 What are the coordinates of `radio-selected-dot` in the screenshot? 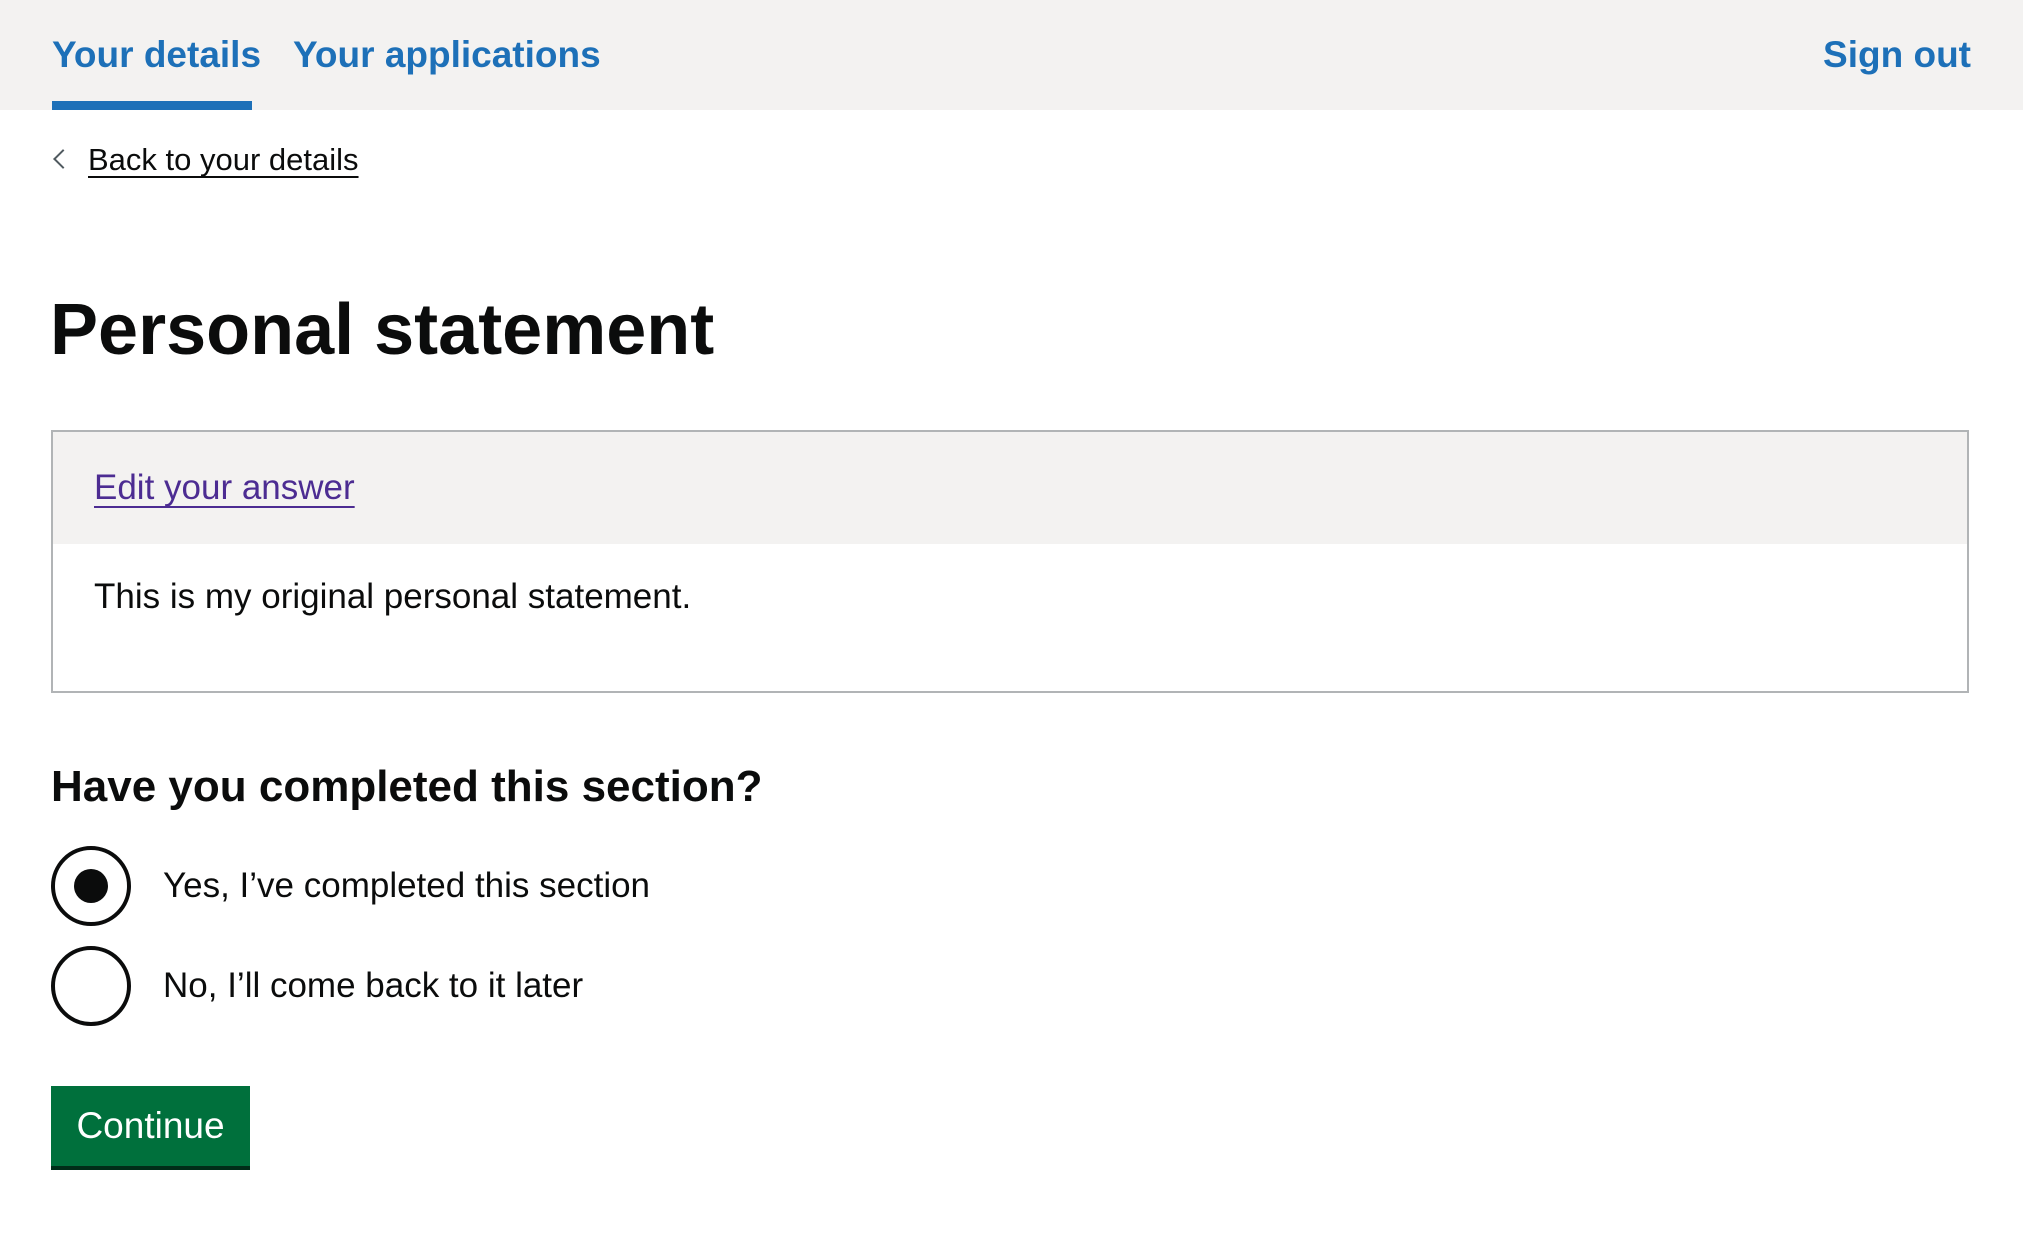 It's located at (91, 886).